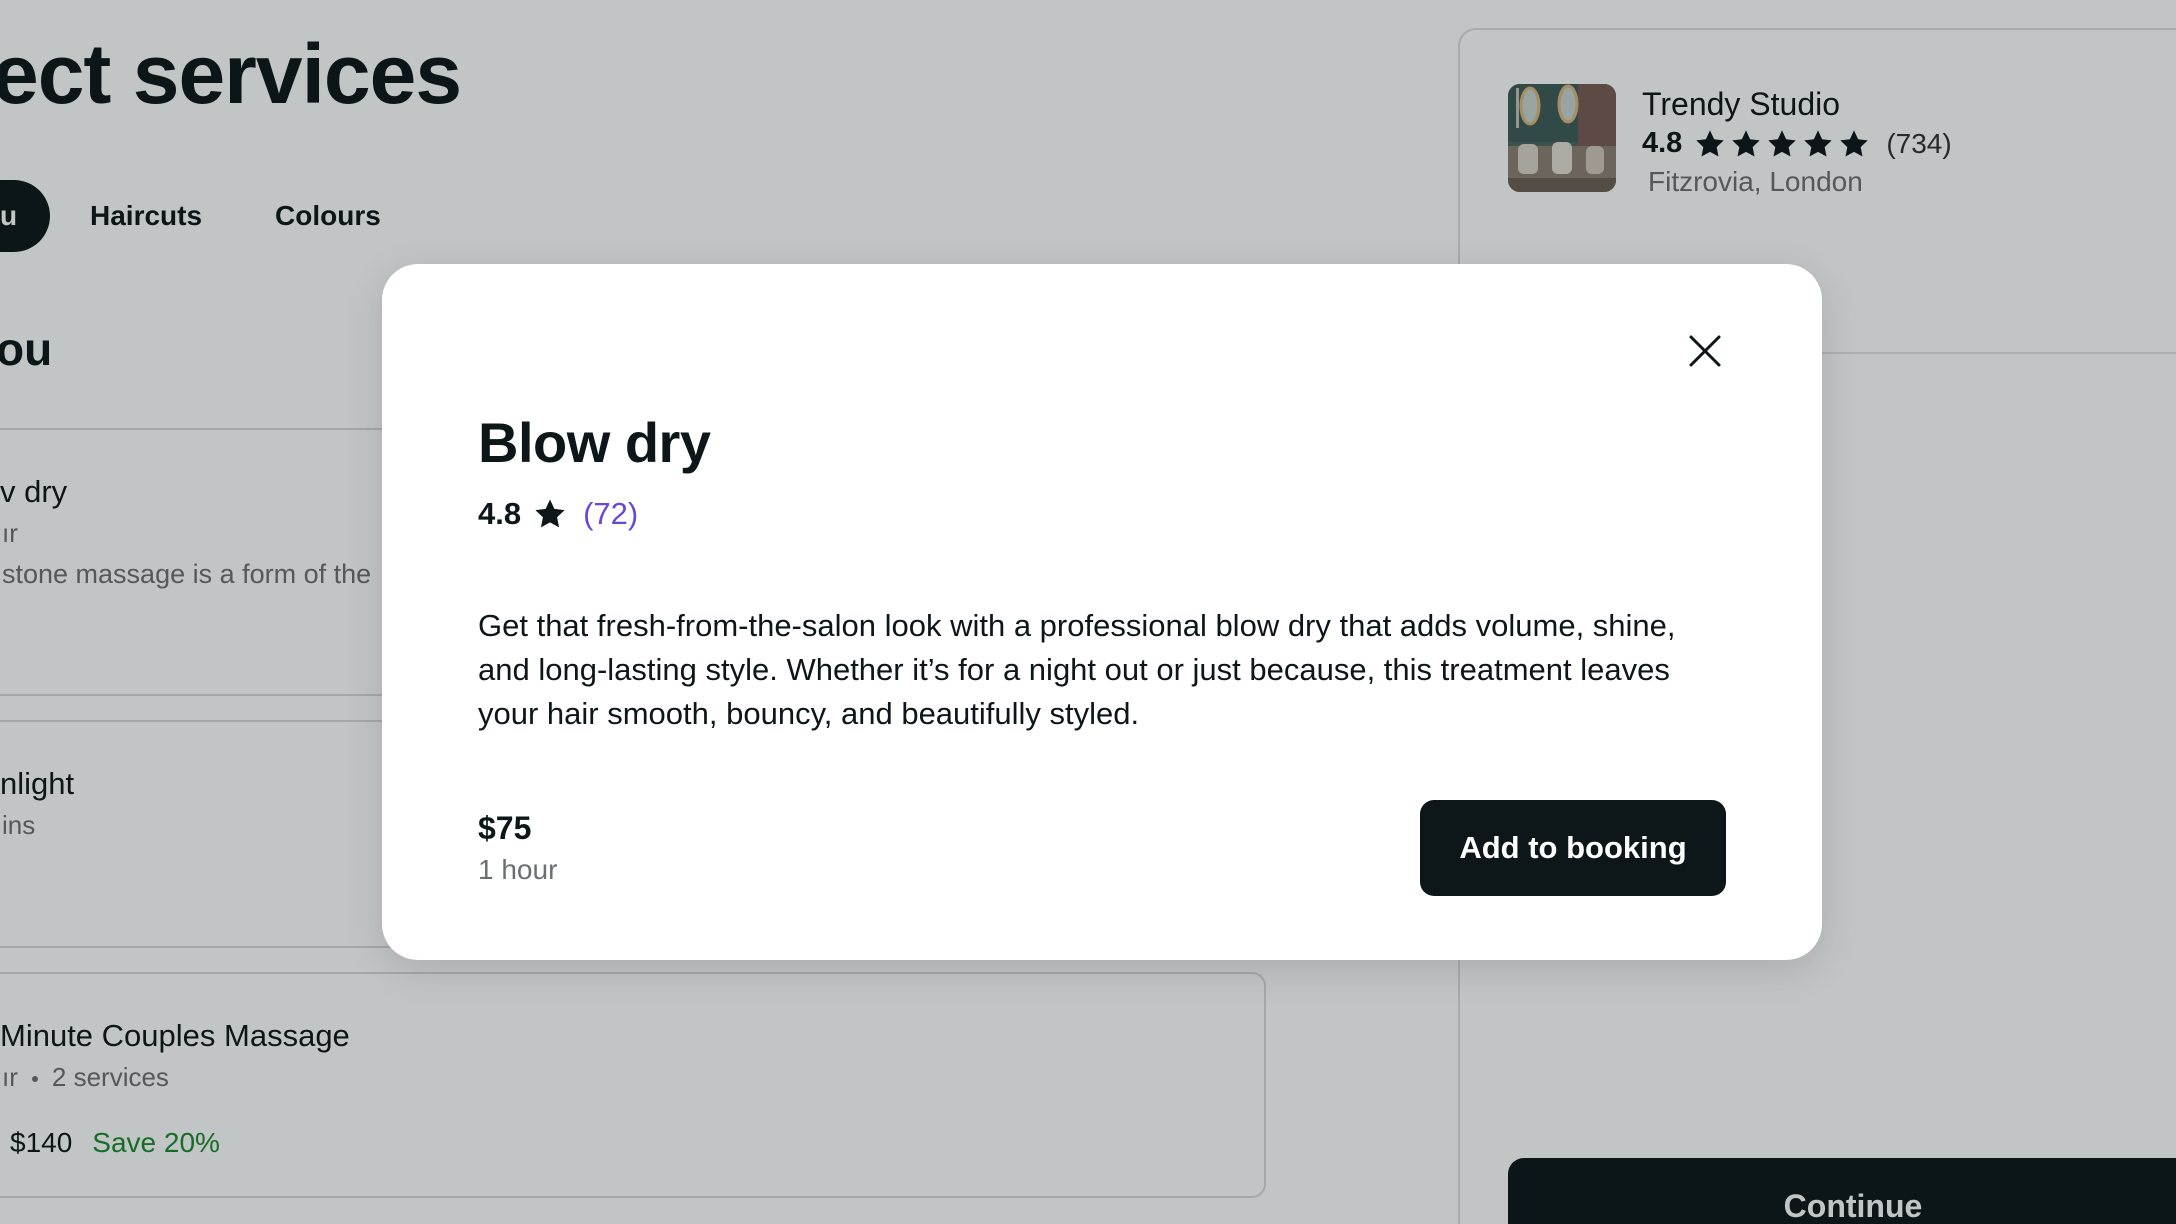 Image resolution: width=2176 pixels, height=1224 pixels. I want to click on modal-duration: 1 hour, so click(518, 869).